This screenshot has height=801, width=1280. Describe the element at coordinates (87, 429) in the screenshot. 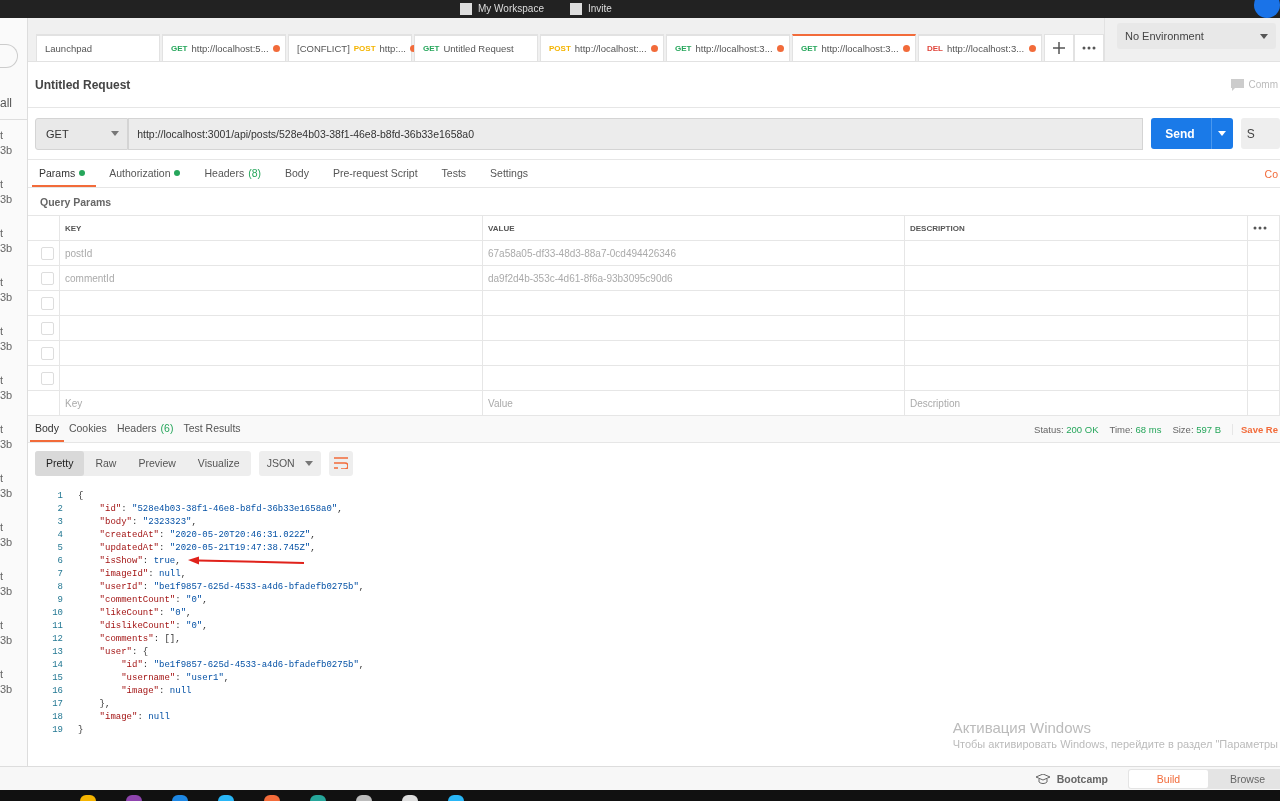

I see `response-tab: Cookies` at that location.